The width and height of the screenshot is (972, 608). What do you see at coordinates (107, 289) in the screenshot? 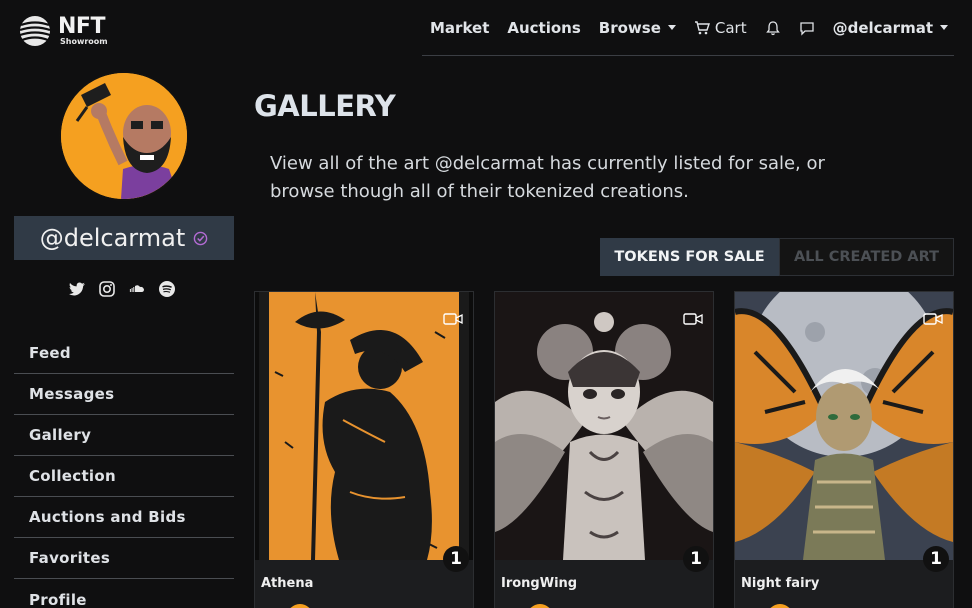
I see `instagram-icon` at bounding box center [107, 289].